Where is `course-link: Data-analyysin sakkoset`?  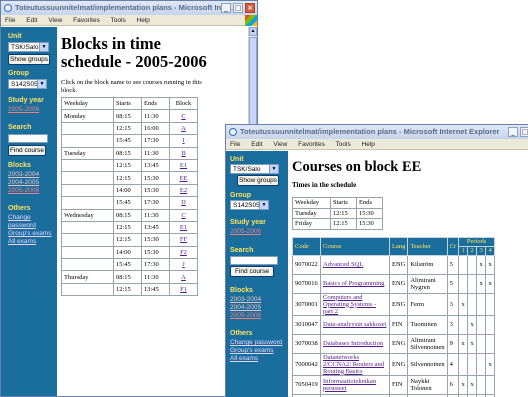 course-link: Data-analyysin sakkoset is located at coordinates (354, 324).